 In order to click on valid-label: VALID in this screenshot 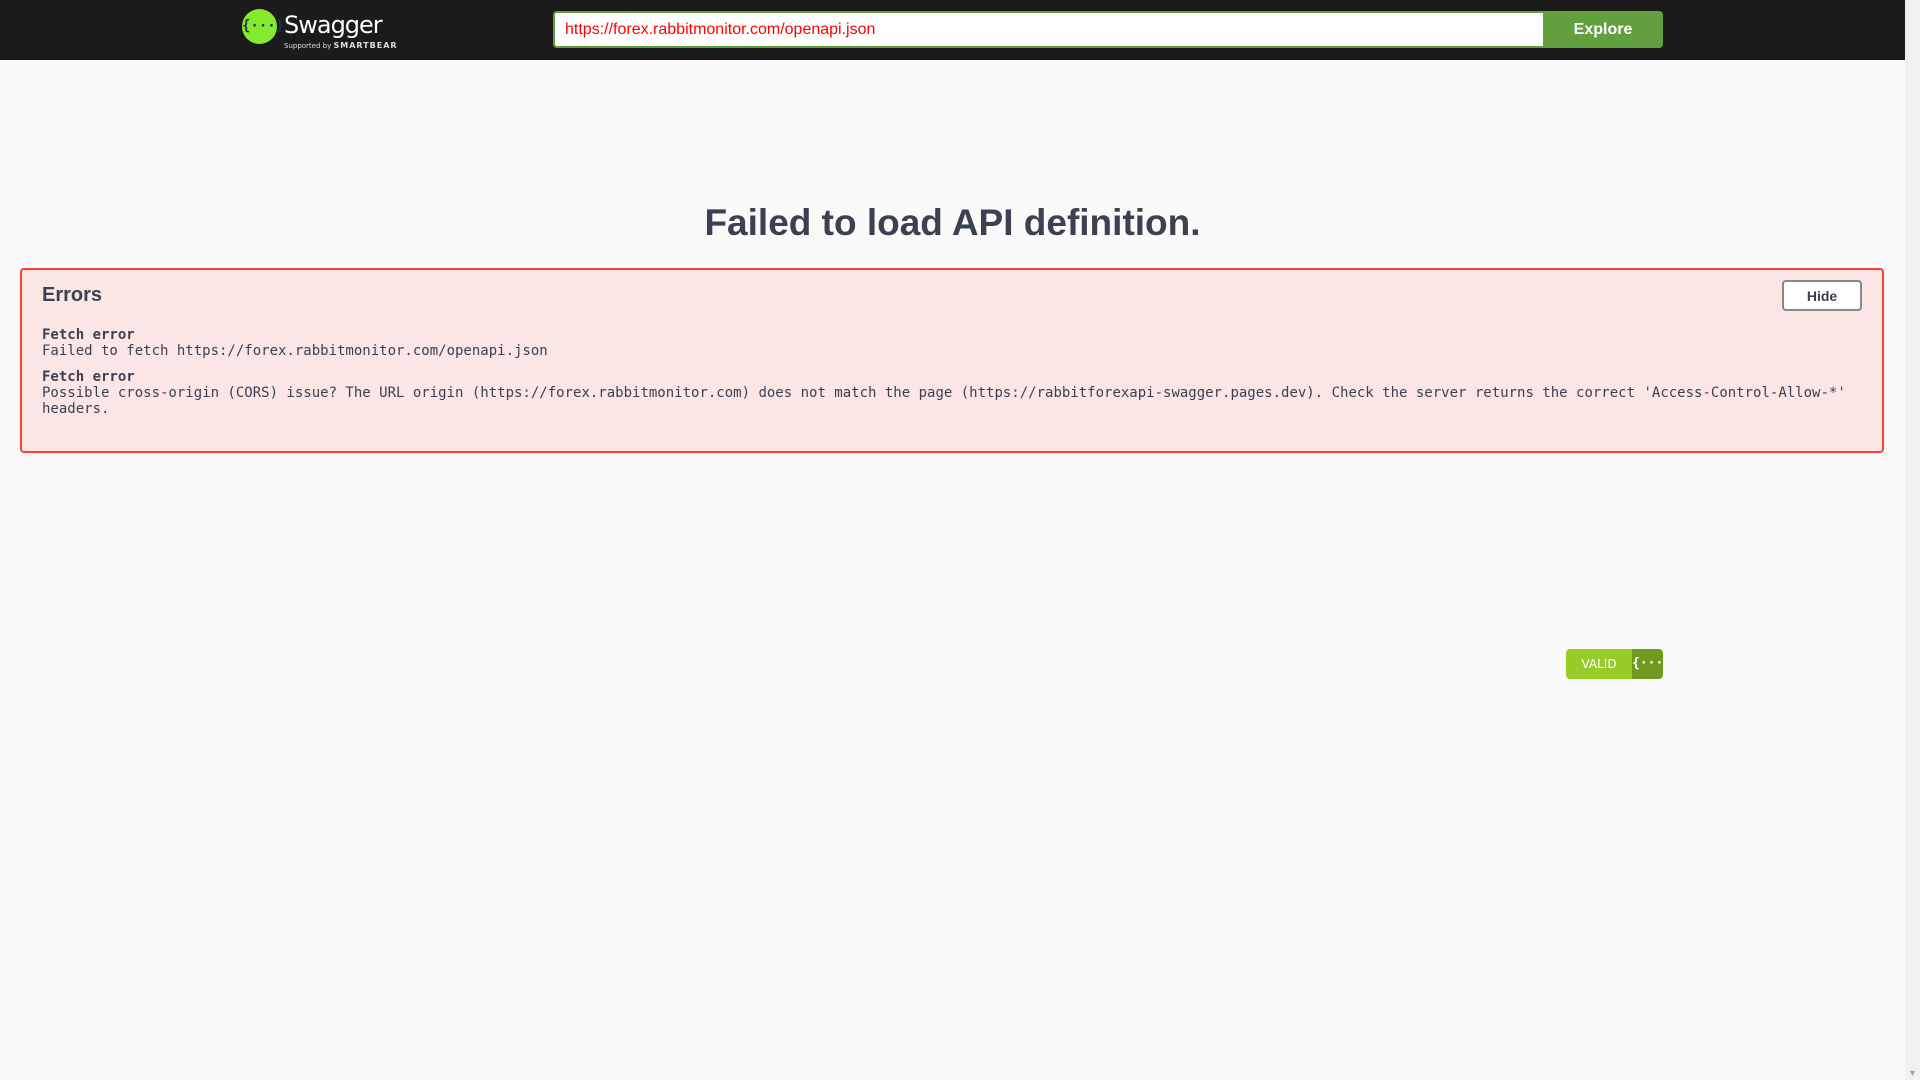, I will do `click(1599, 664)`.